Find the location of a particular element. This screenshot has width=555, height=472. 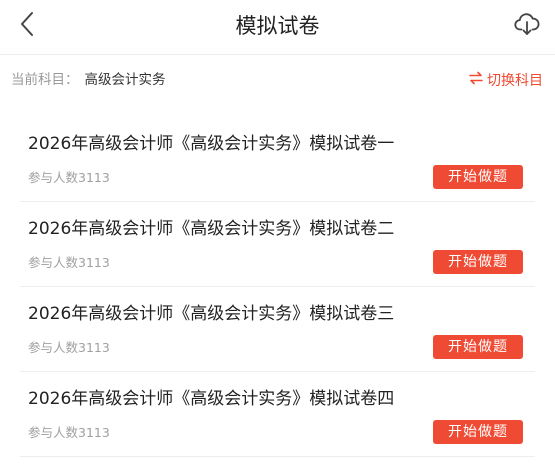

current-subject: 当前科目： 高级会计实务 is located at coordinates (88, 80).